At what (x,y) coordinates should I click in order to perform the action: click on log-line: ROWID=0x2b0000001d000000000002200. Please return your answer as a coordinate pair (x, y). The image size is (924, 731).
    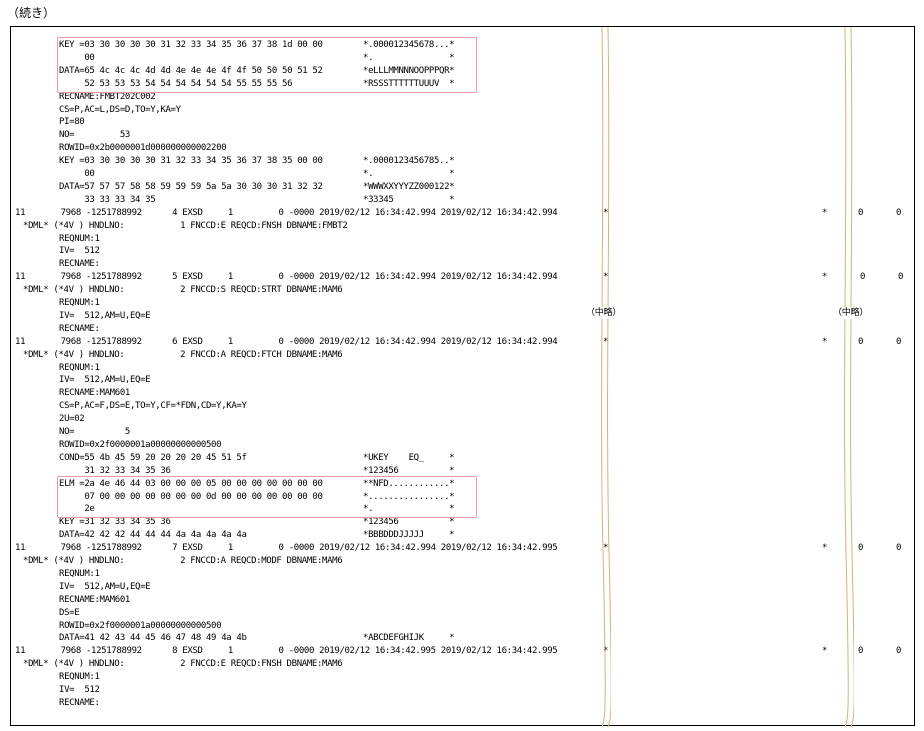
    Looking at the image, I should click on (463, 148).